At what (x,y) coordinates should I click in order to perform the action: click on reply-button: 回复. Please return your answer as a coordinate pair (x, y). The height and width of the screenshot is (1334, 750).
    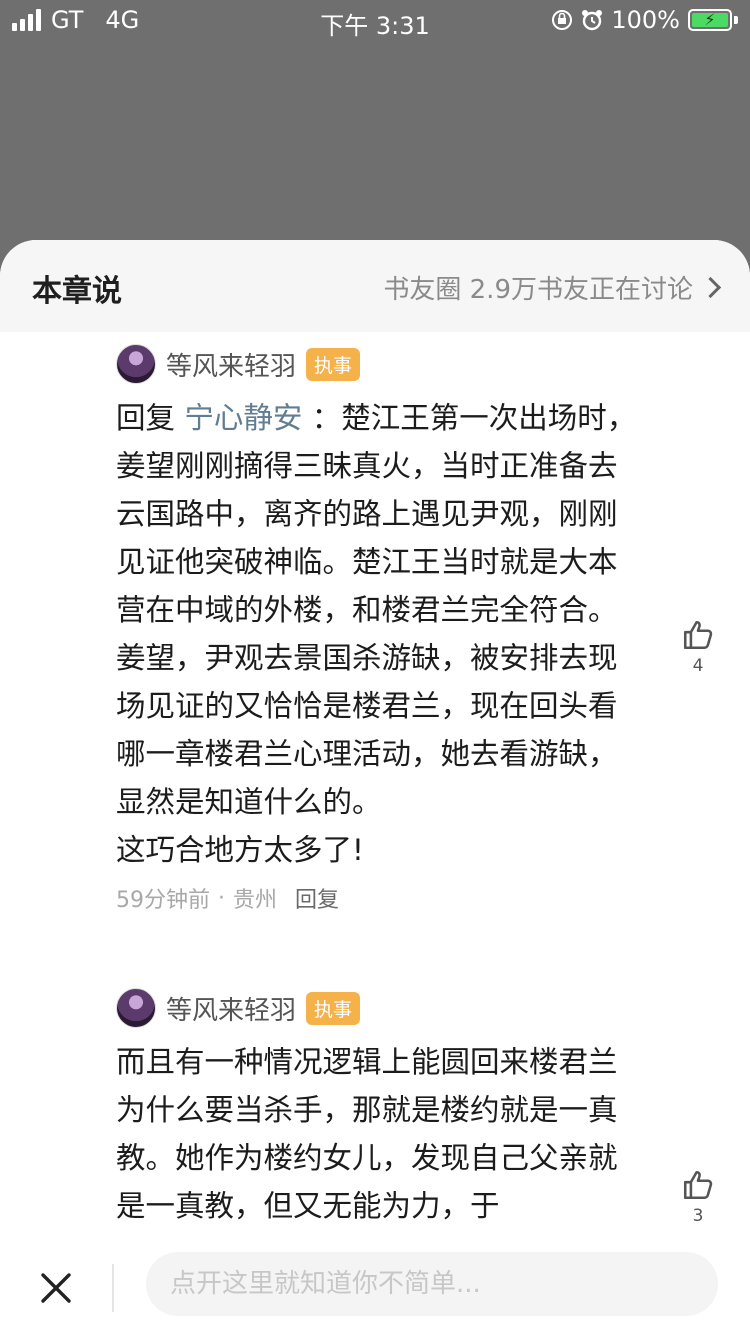
    Looking at the image, I should click on (317, 898).